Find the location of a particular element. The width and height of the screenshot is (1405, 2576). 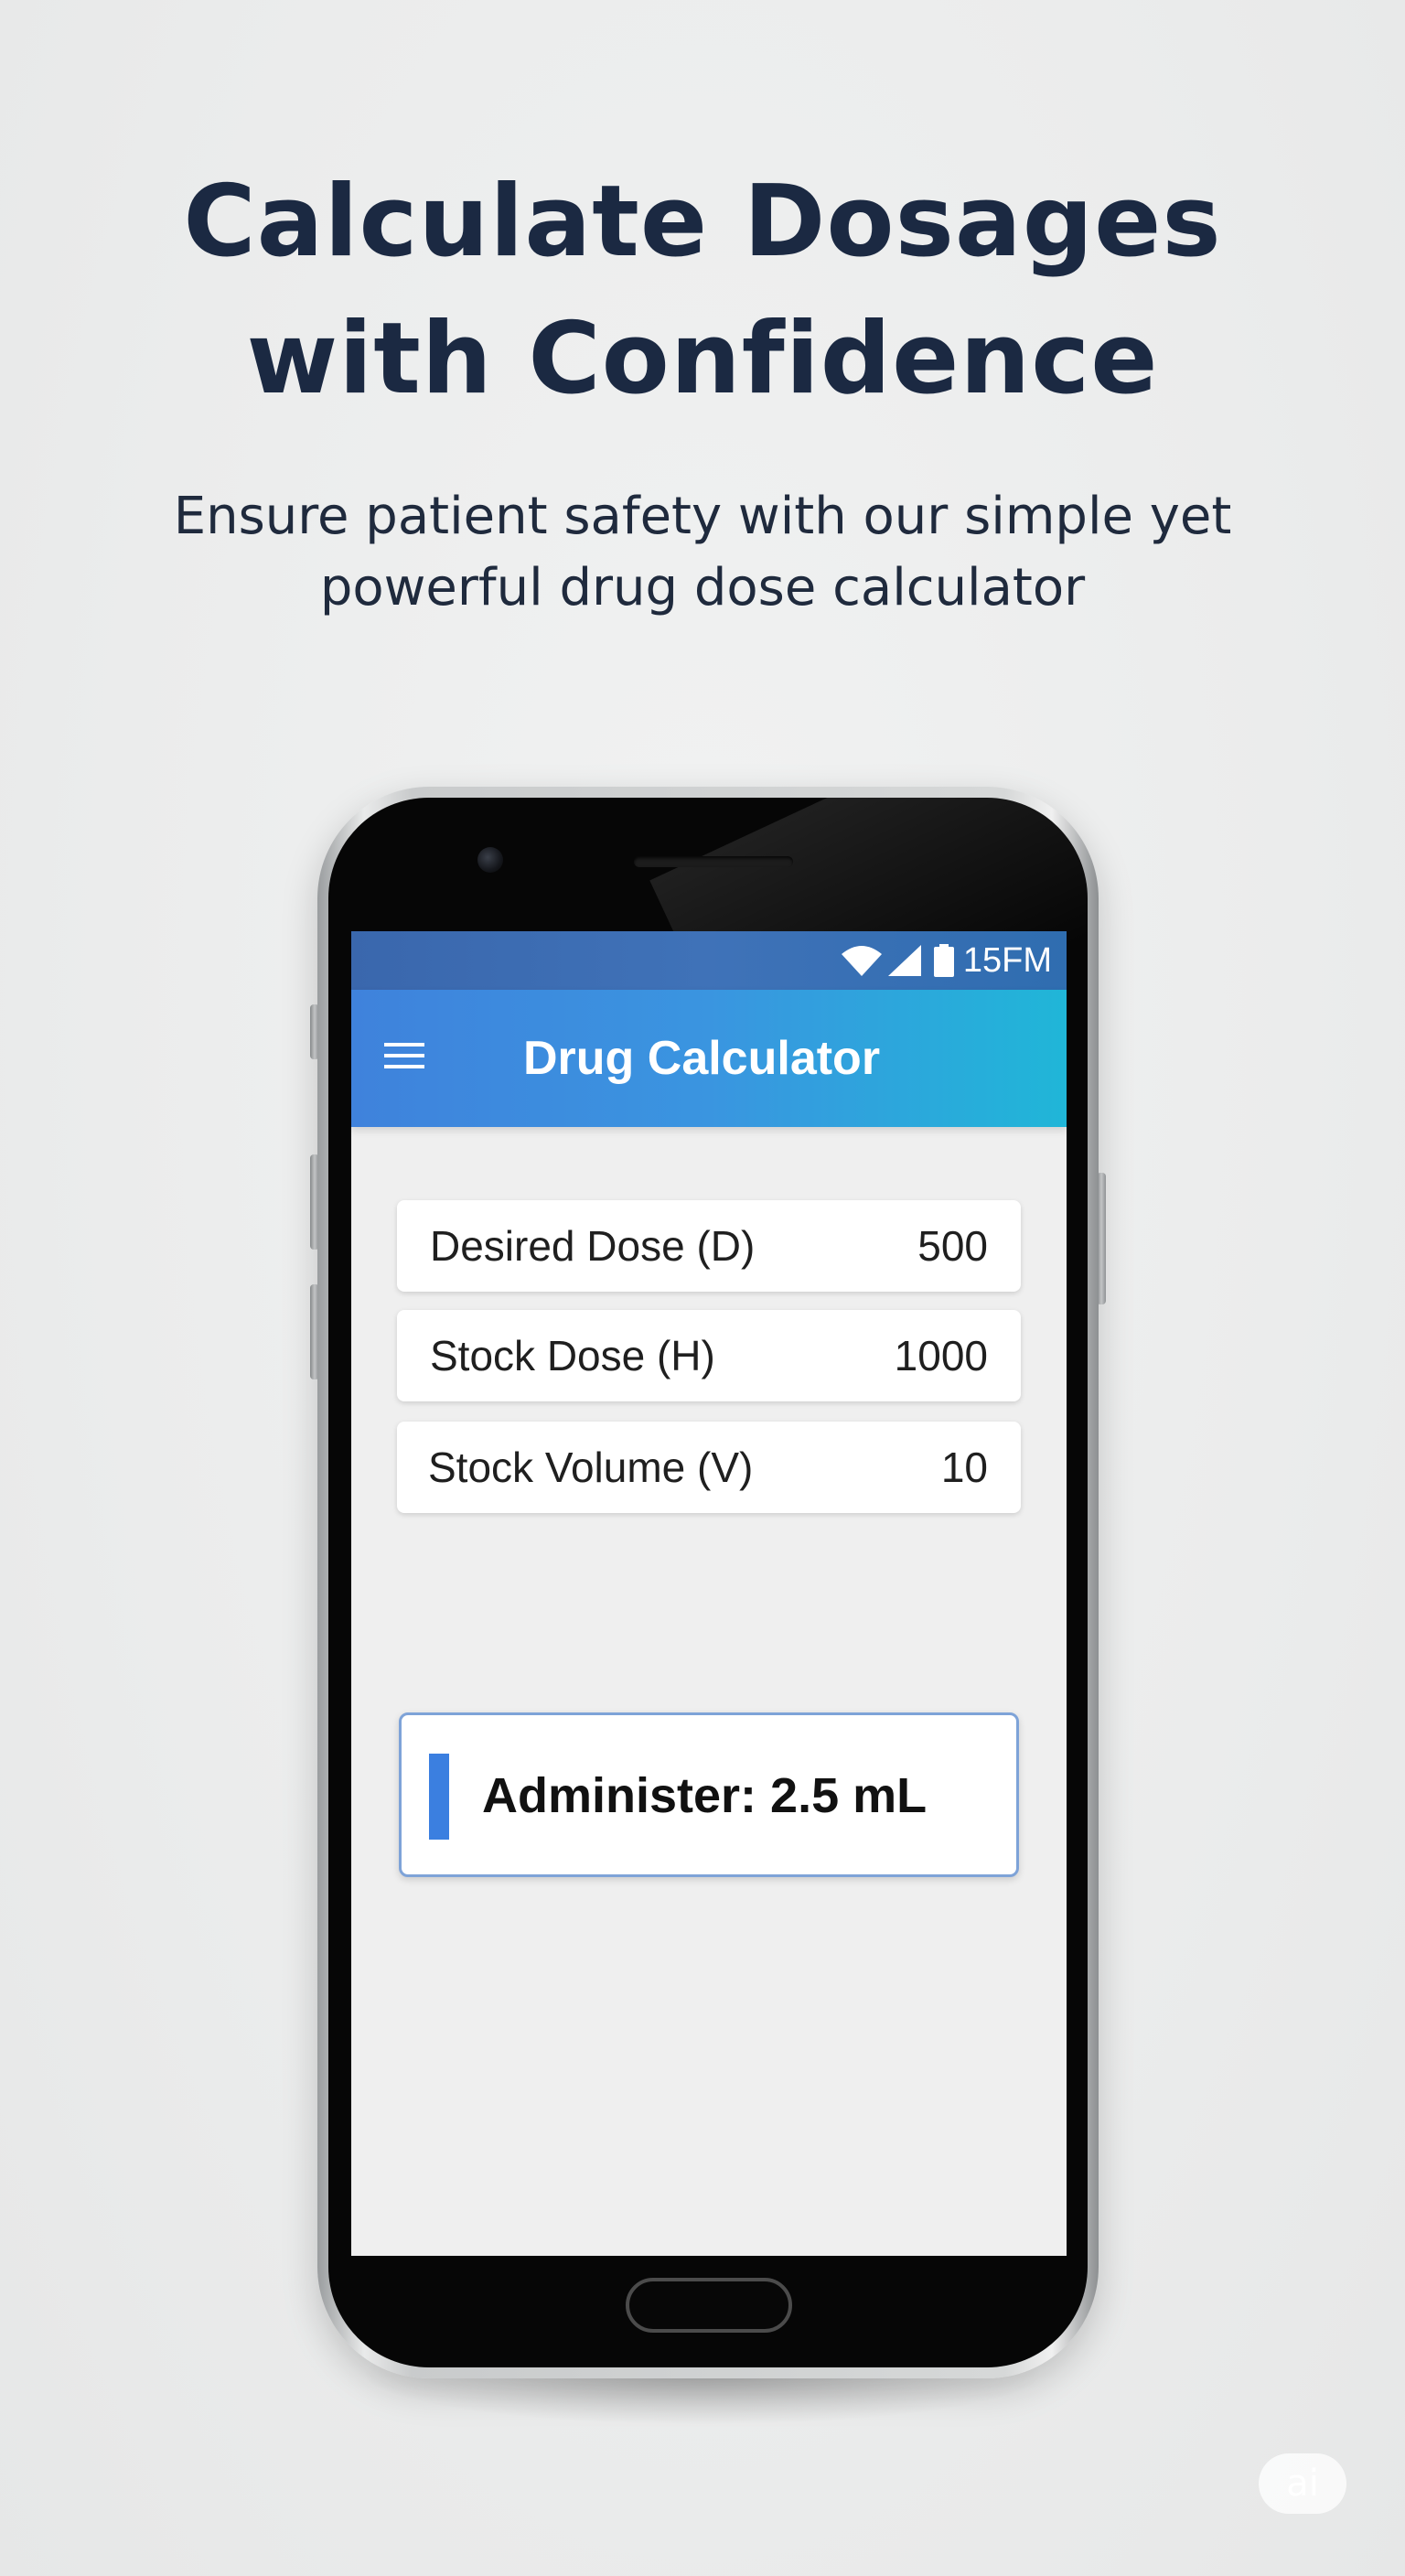

stock-dose-field: Stock Dose (H) 1000 is located at coordinates (709, 1355).